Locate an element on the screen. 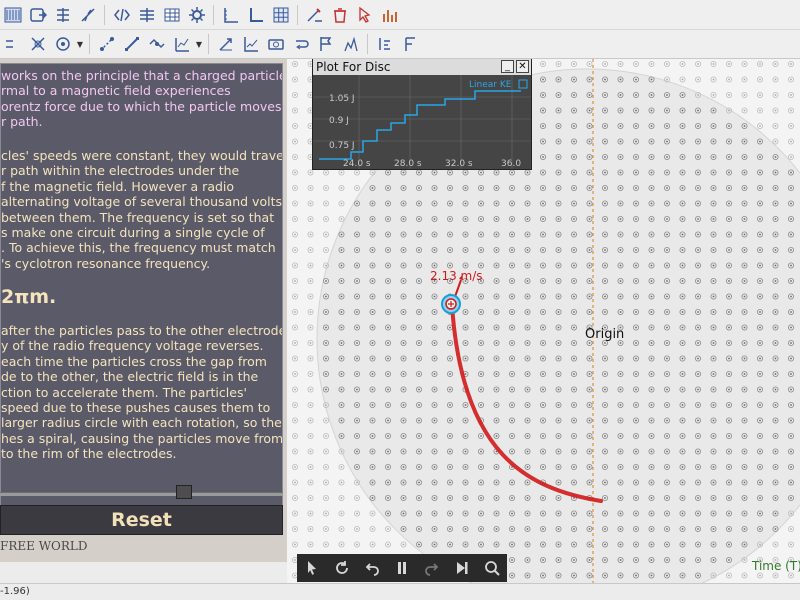 The width and height of the screenshot is (800, 600). pointer-tool-icon is located at coordinates (364, 15).